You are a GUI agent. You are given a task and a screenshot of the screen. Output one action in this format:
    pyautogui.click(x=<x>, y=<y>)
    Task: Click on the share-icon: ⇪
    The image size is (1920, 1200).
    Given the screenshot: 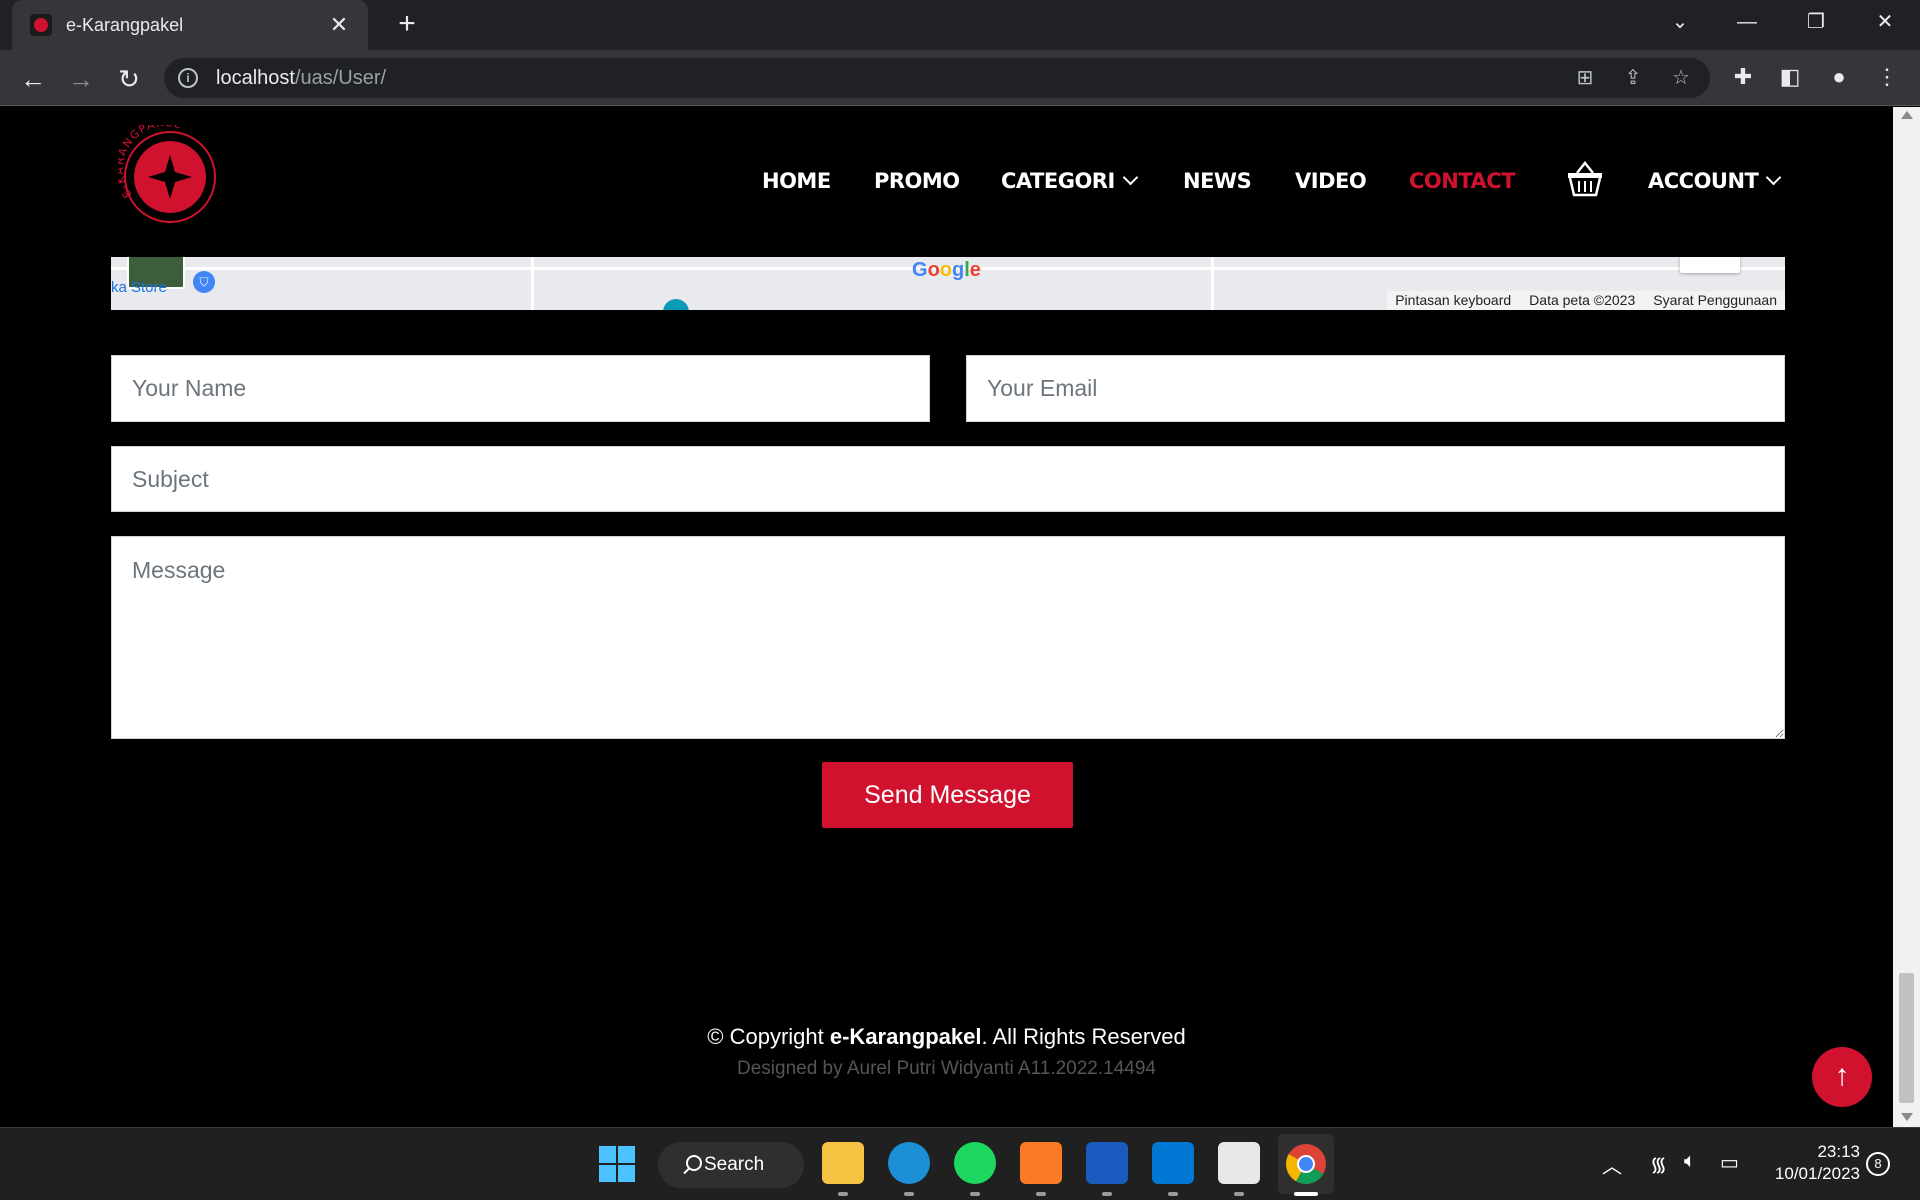 What is the action you would take?
    pyautogui.click(x=1633, y=78)
    